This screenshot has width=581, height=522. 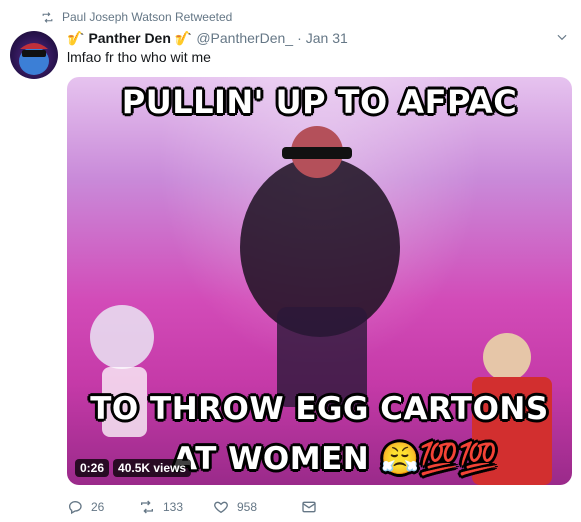 I want to click on avatar, so click(x=34, y=55).